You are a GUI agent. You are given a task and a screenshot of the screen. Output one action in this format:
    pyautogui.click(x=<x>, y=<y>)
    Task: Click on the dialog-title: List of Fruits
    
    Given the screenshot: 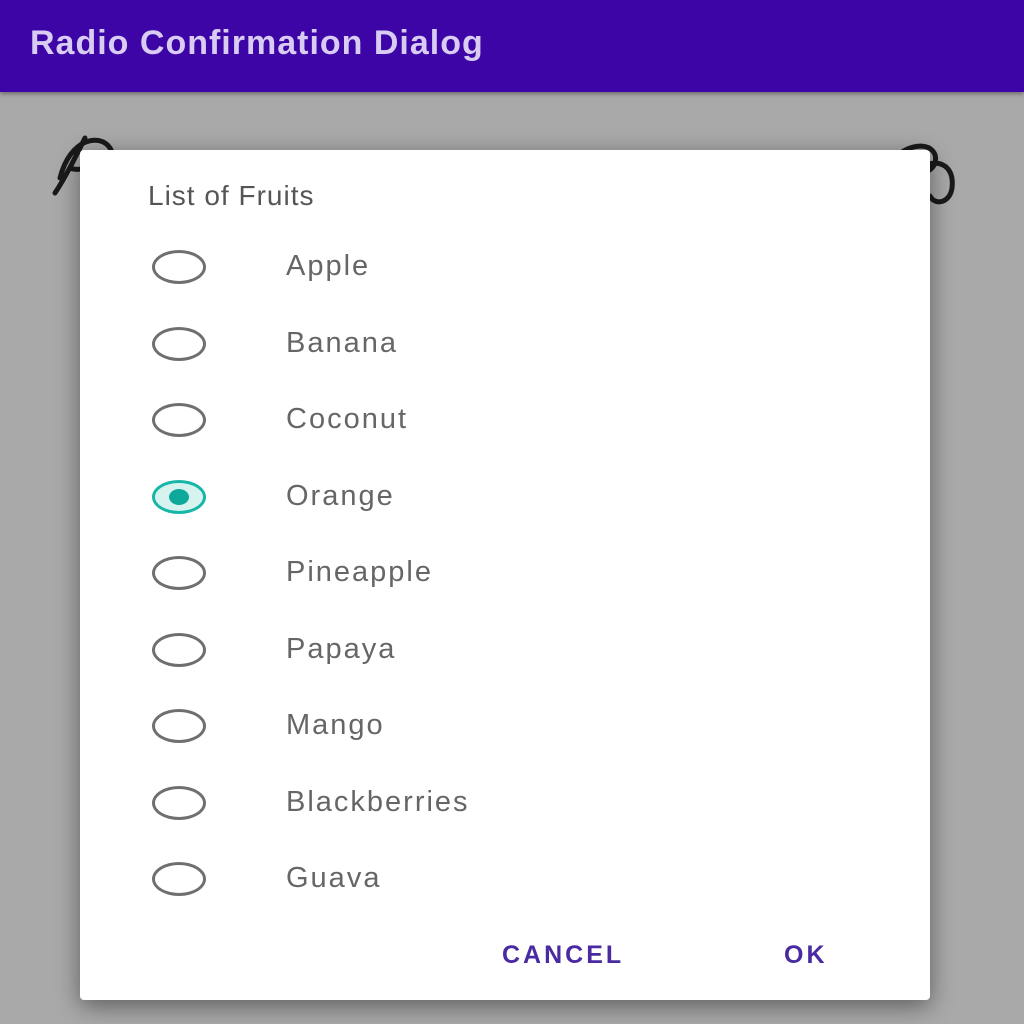 What is the action you would take?
    pyautogui.click(x=231, y=195)
    